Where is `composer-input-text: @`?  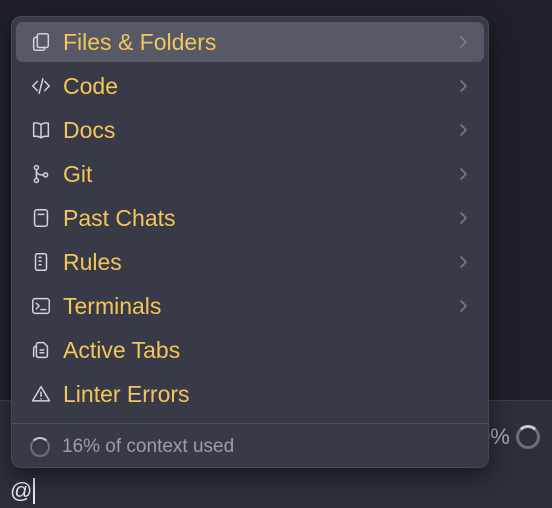
composer-input-text: @ is located at coordinates (21, 490).